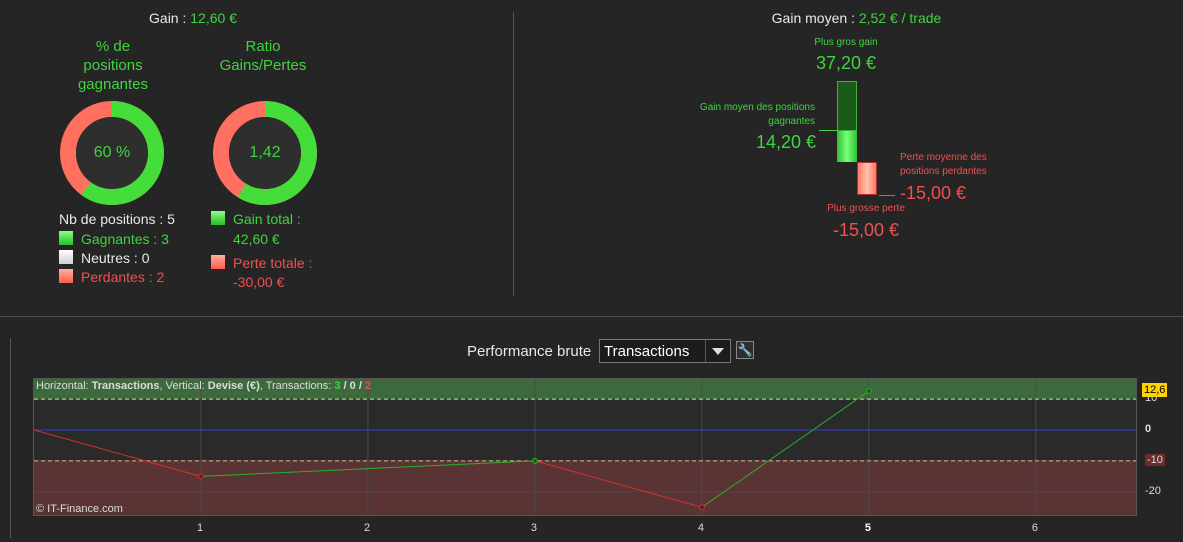  I want to click on plus-gros-gain-bar, so click(847, 106).